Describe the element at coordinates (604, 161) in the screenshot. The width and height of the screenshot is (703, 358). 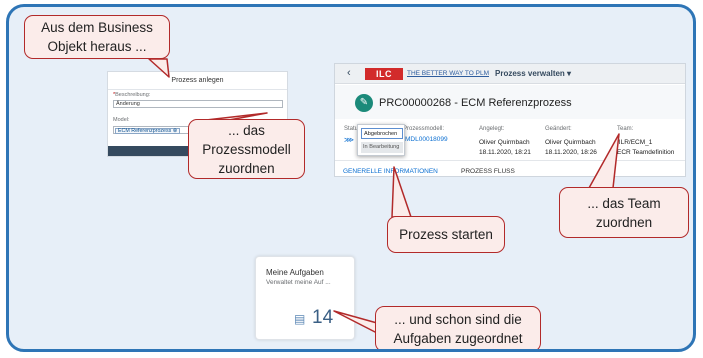
I see `pointer-team` at that location.